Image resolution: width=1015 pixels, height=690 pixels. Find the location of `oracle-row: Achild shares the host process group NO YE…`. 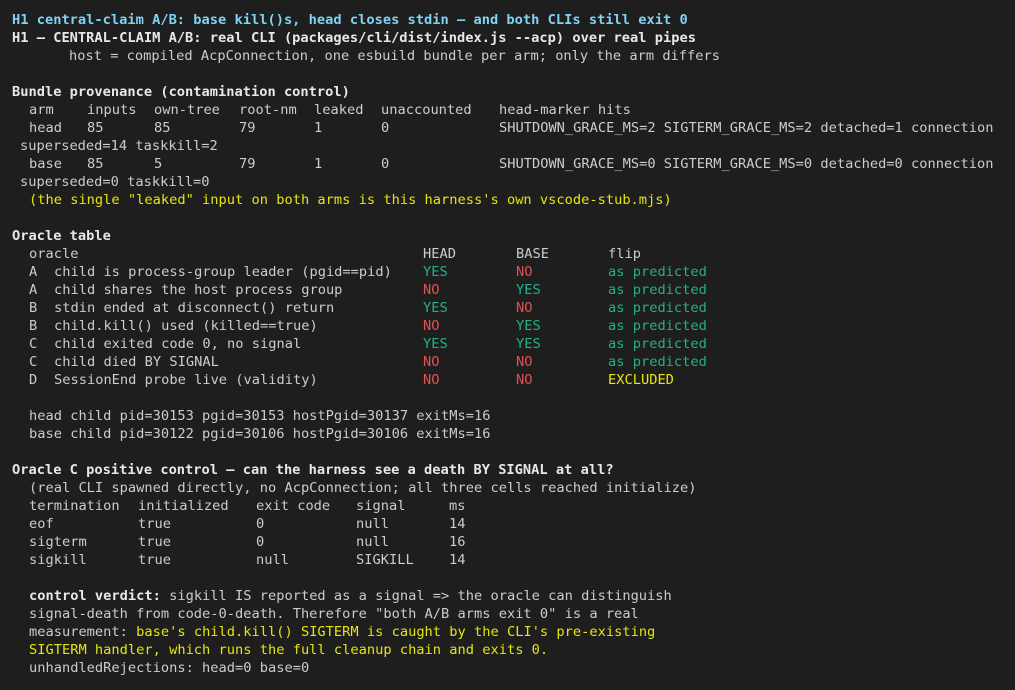

oracle-row: Achild shares the host process group NO YE… is located at coordinates (513, 290).